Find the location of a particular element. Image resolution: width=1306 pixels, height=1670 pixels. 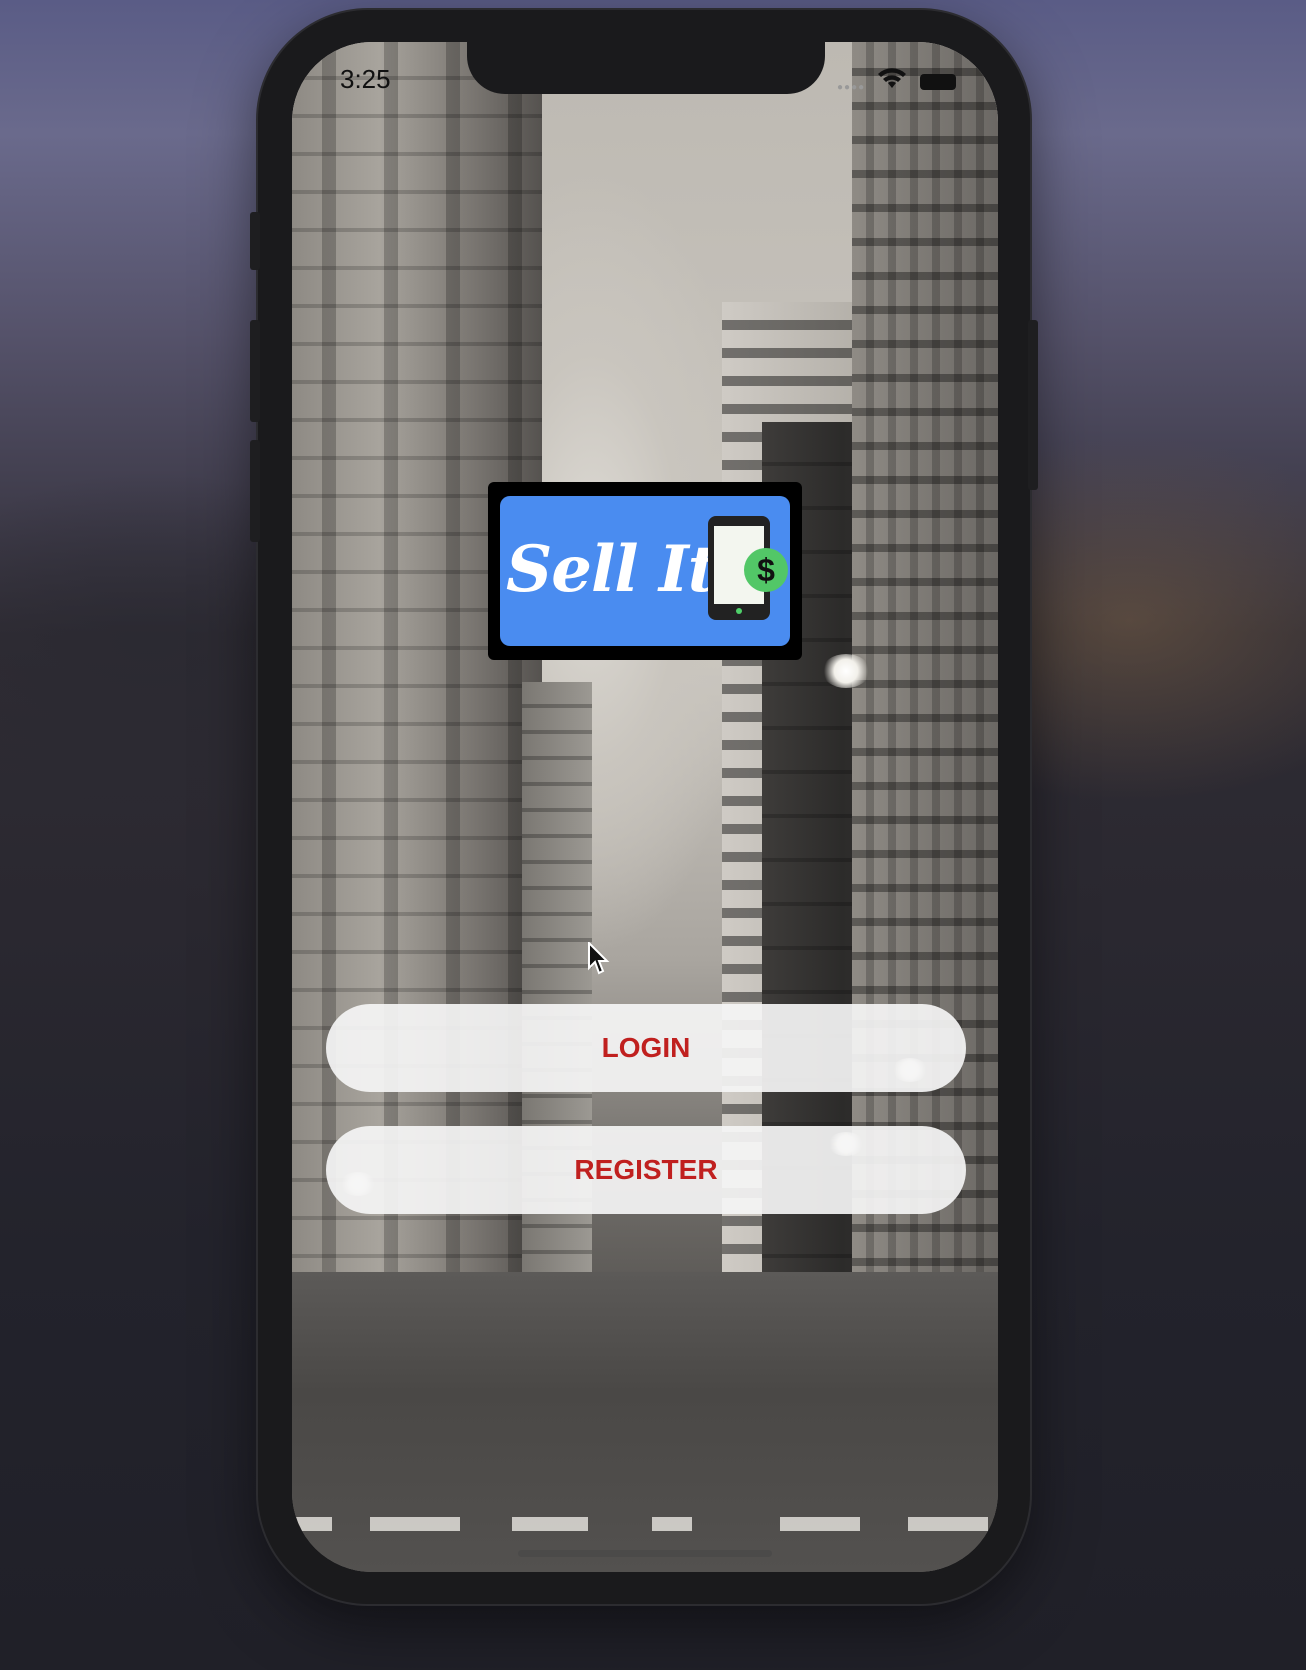

mouse-cursor-icon is located at coordinates (599, 958).